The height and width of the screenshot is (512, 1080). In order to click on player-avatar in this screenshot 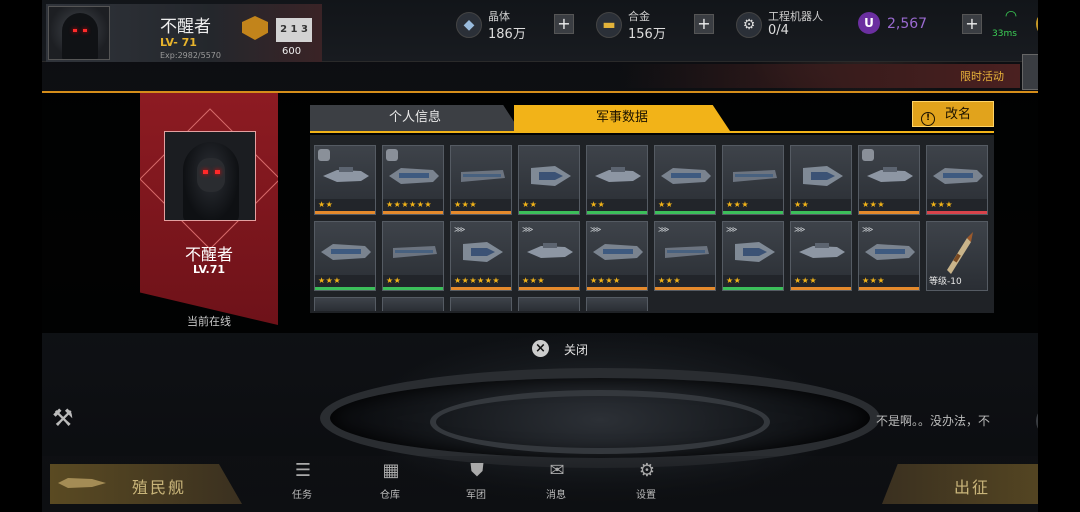, I will do `click(79, 33)`.